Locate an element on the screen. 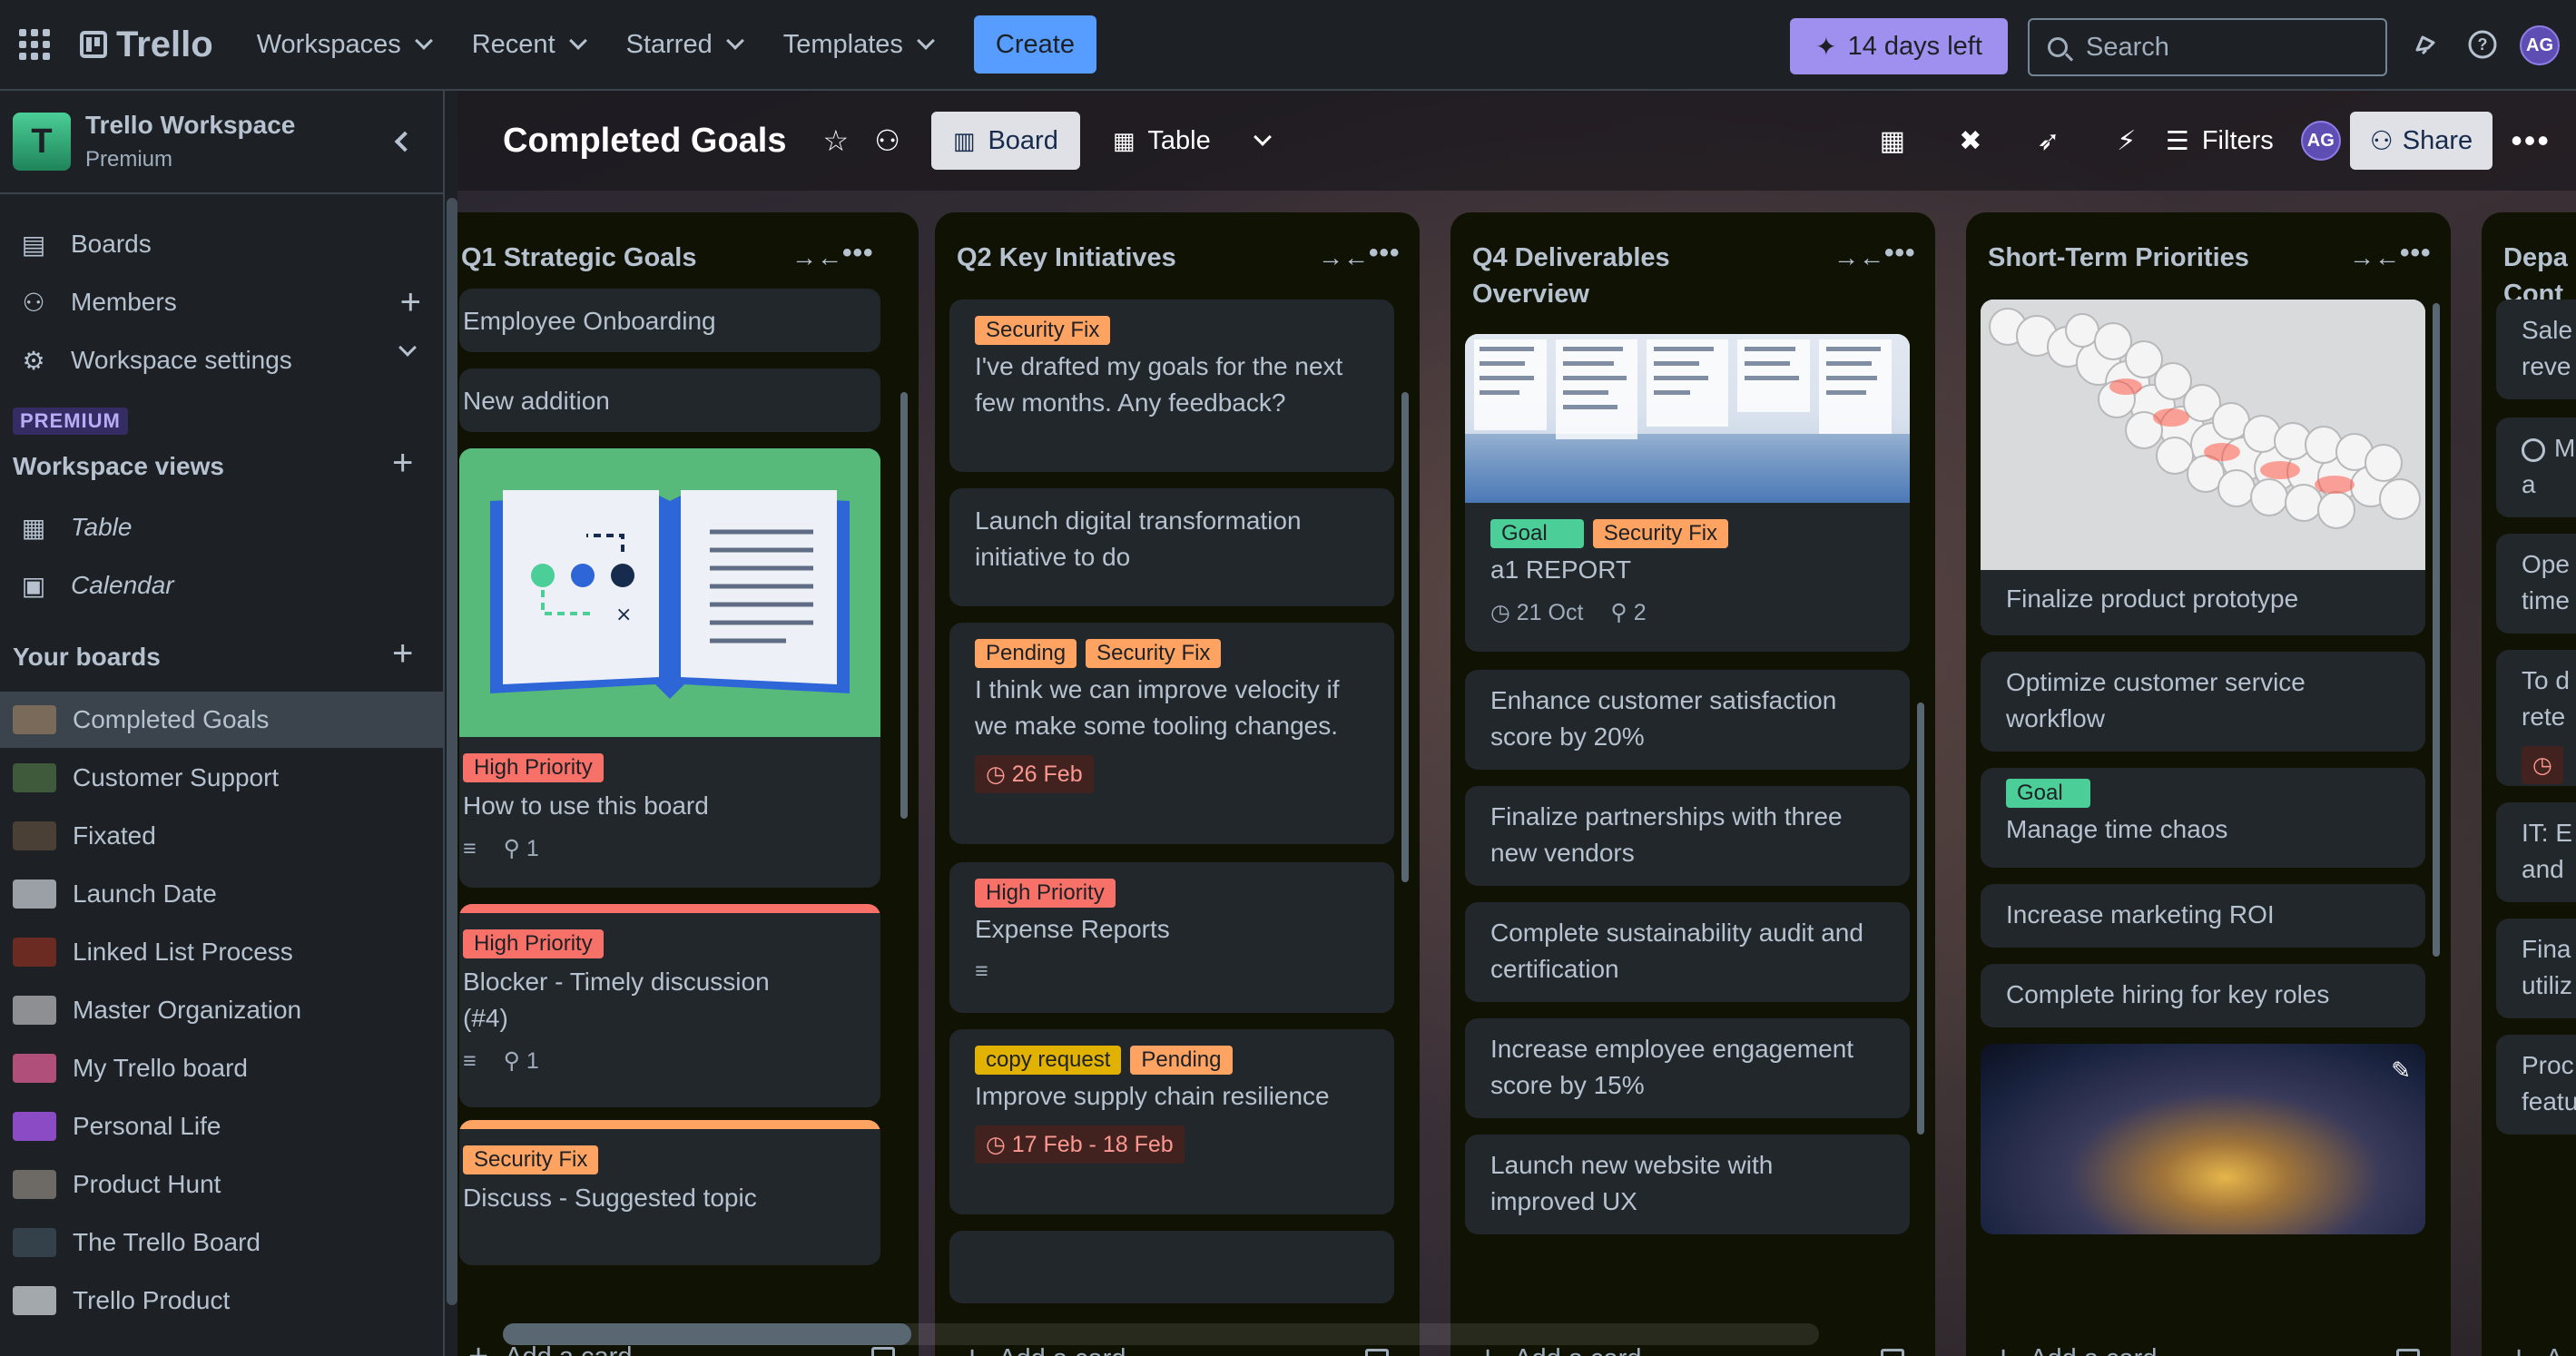 The width and height of the screenshot is (2576, 1356). due-date-badge: ◷ 26 Feb is located at coordinates (1034, 774).